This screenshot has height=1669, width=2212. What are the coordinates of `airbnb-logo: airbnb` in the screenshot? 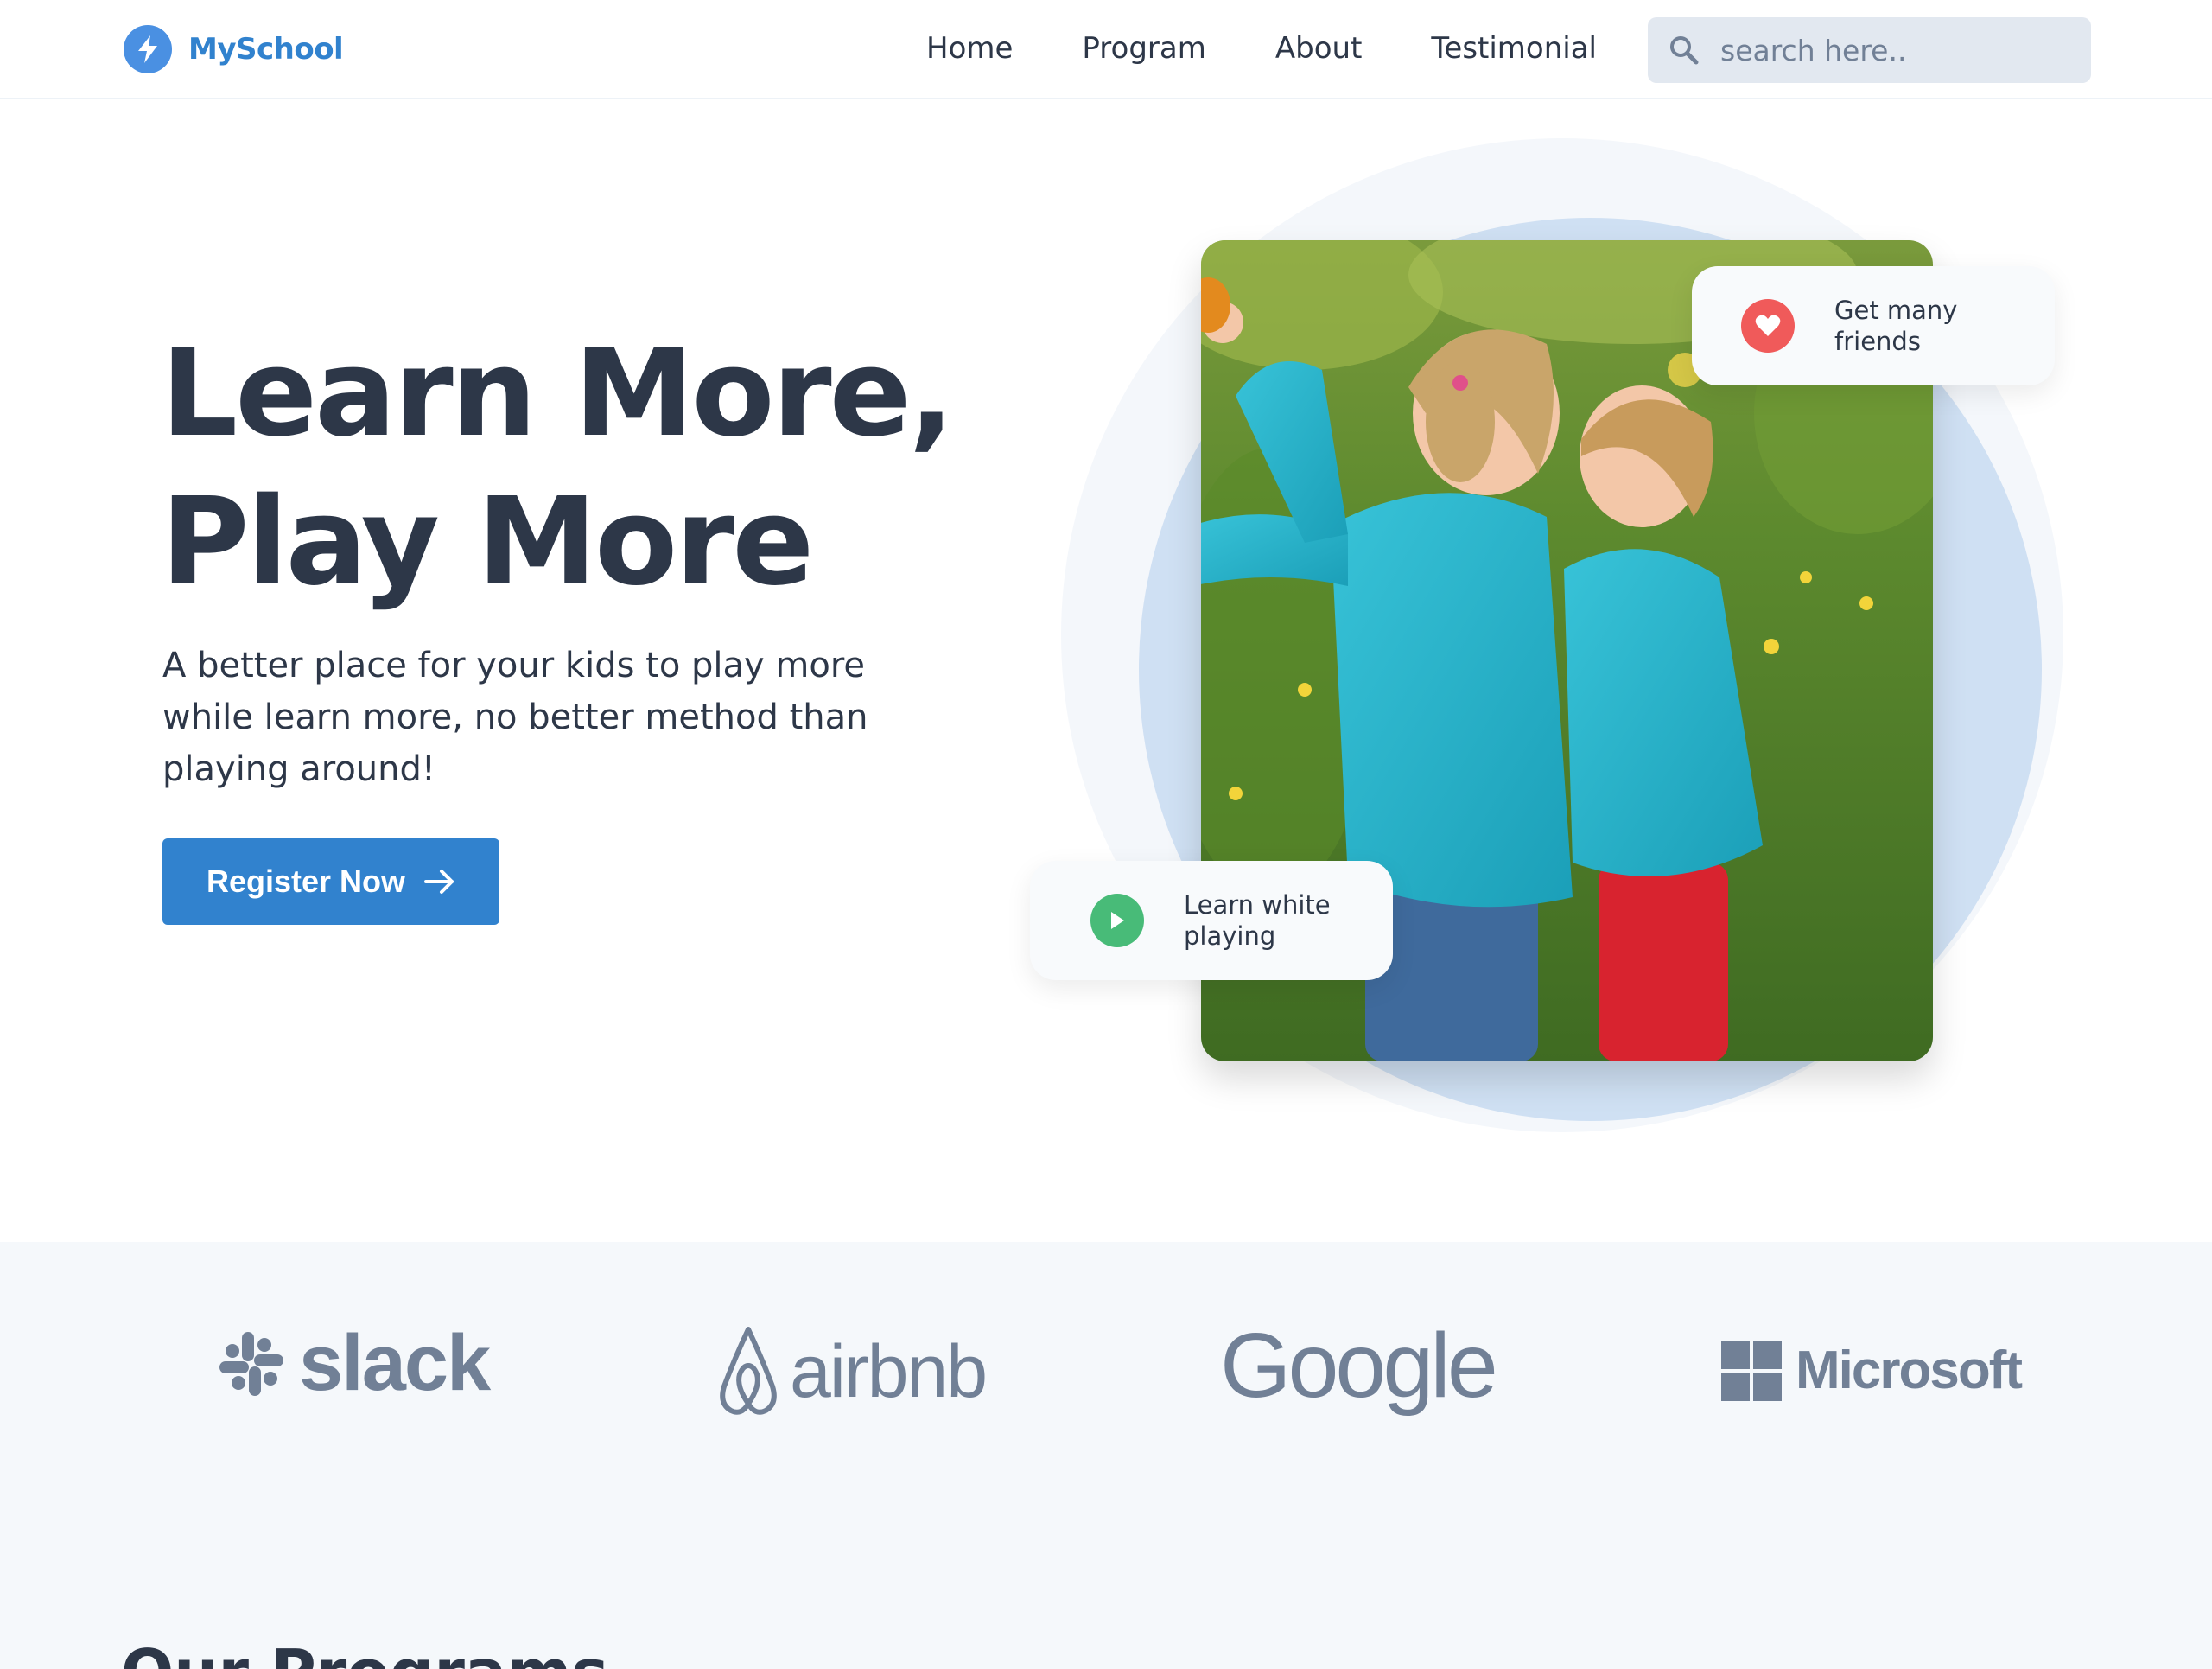 It's located at (852, 1371).